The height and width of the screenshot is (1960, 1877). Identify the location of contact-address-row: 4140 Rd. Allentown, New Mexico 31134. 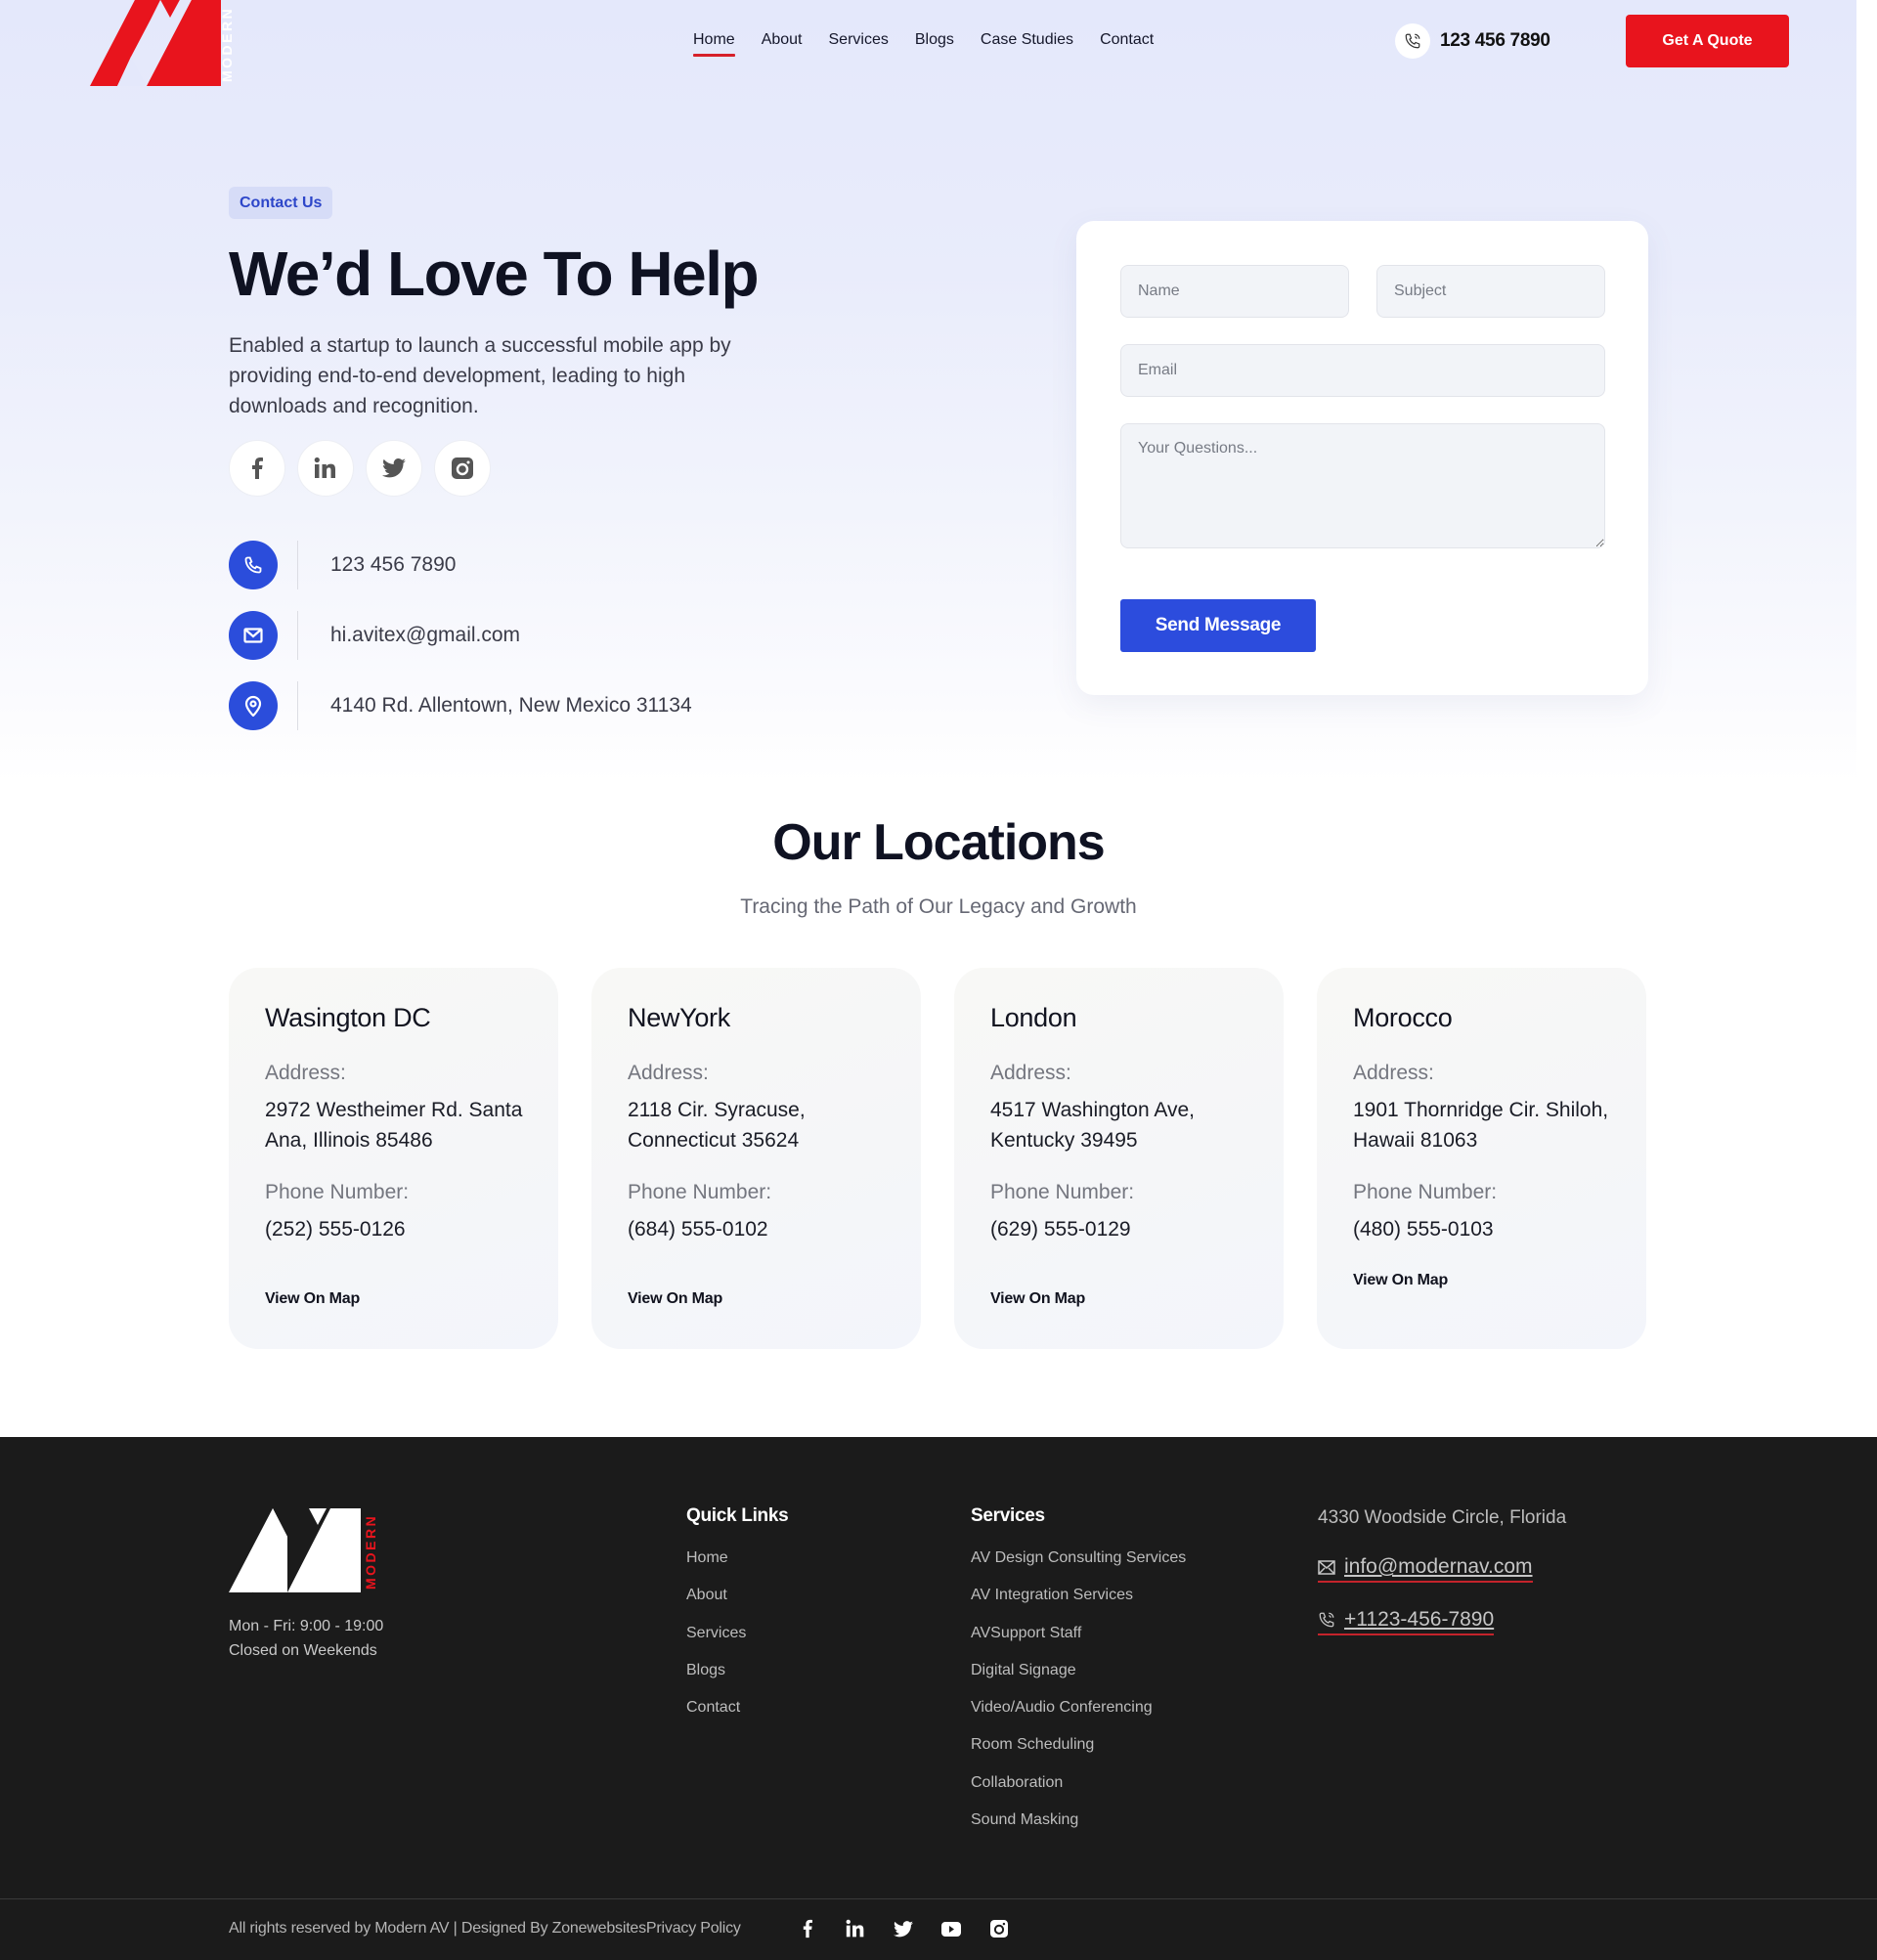
(460, 706).